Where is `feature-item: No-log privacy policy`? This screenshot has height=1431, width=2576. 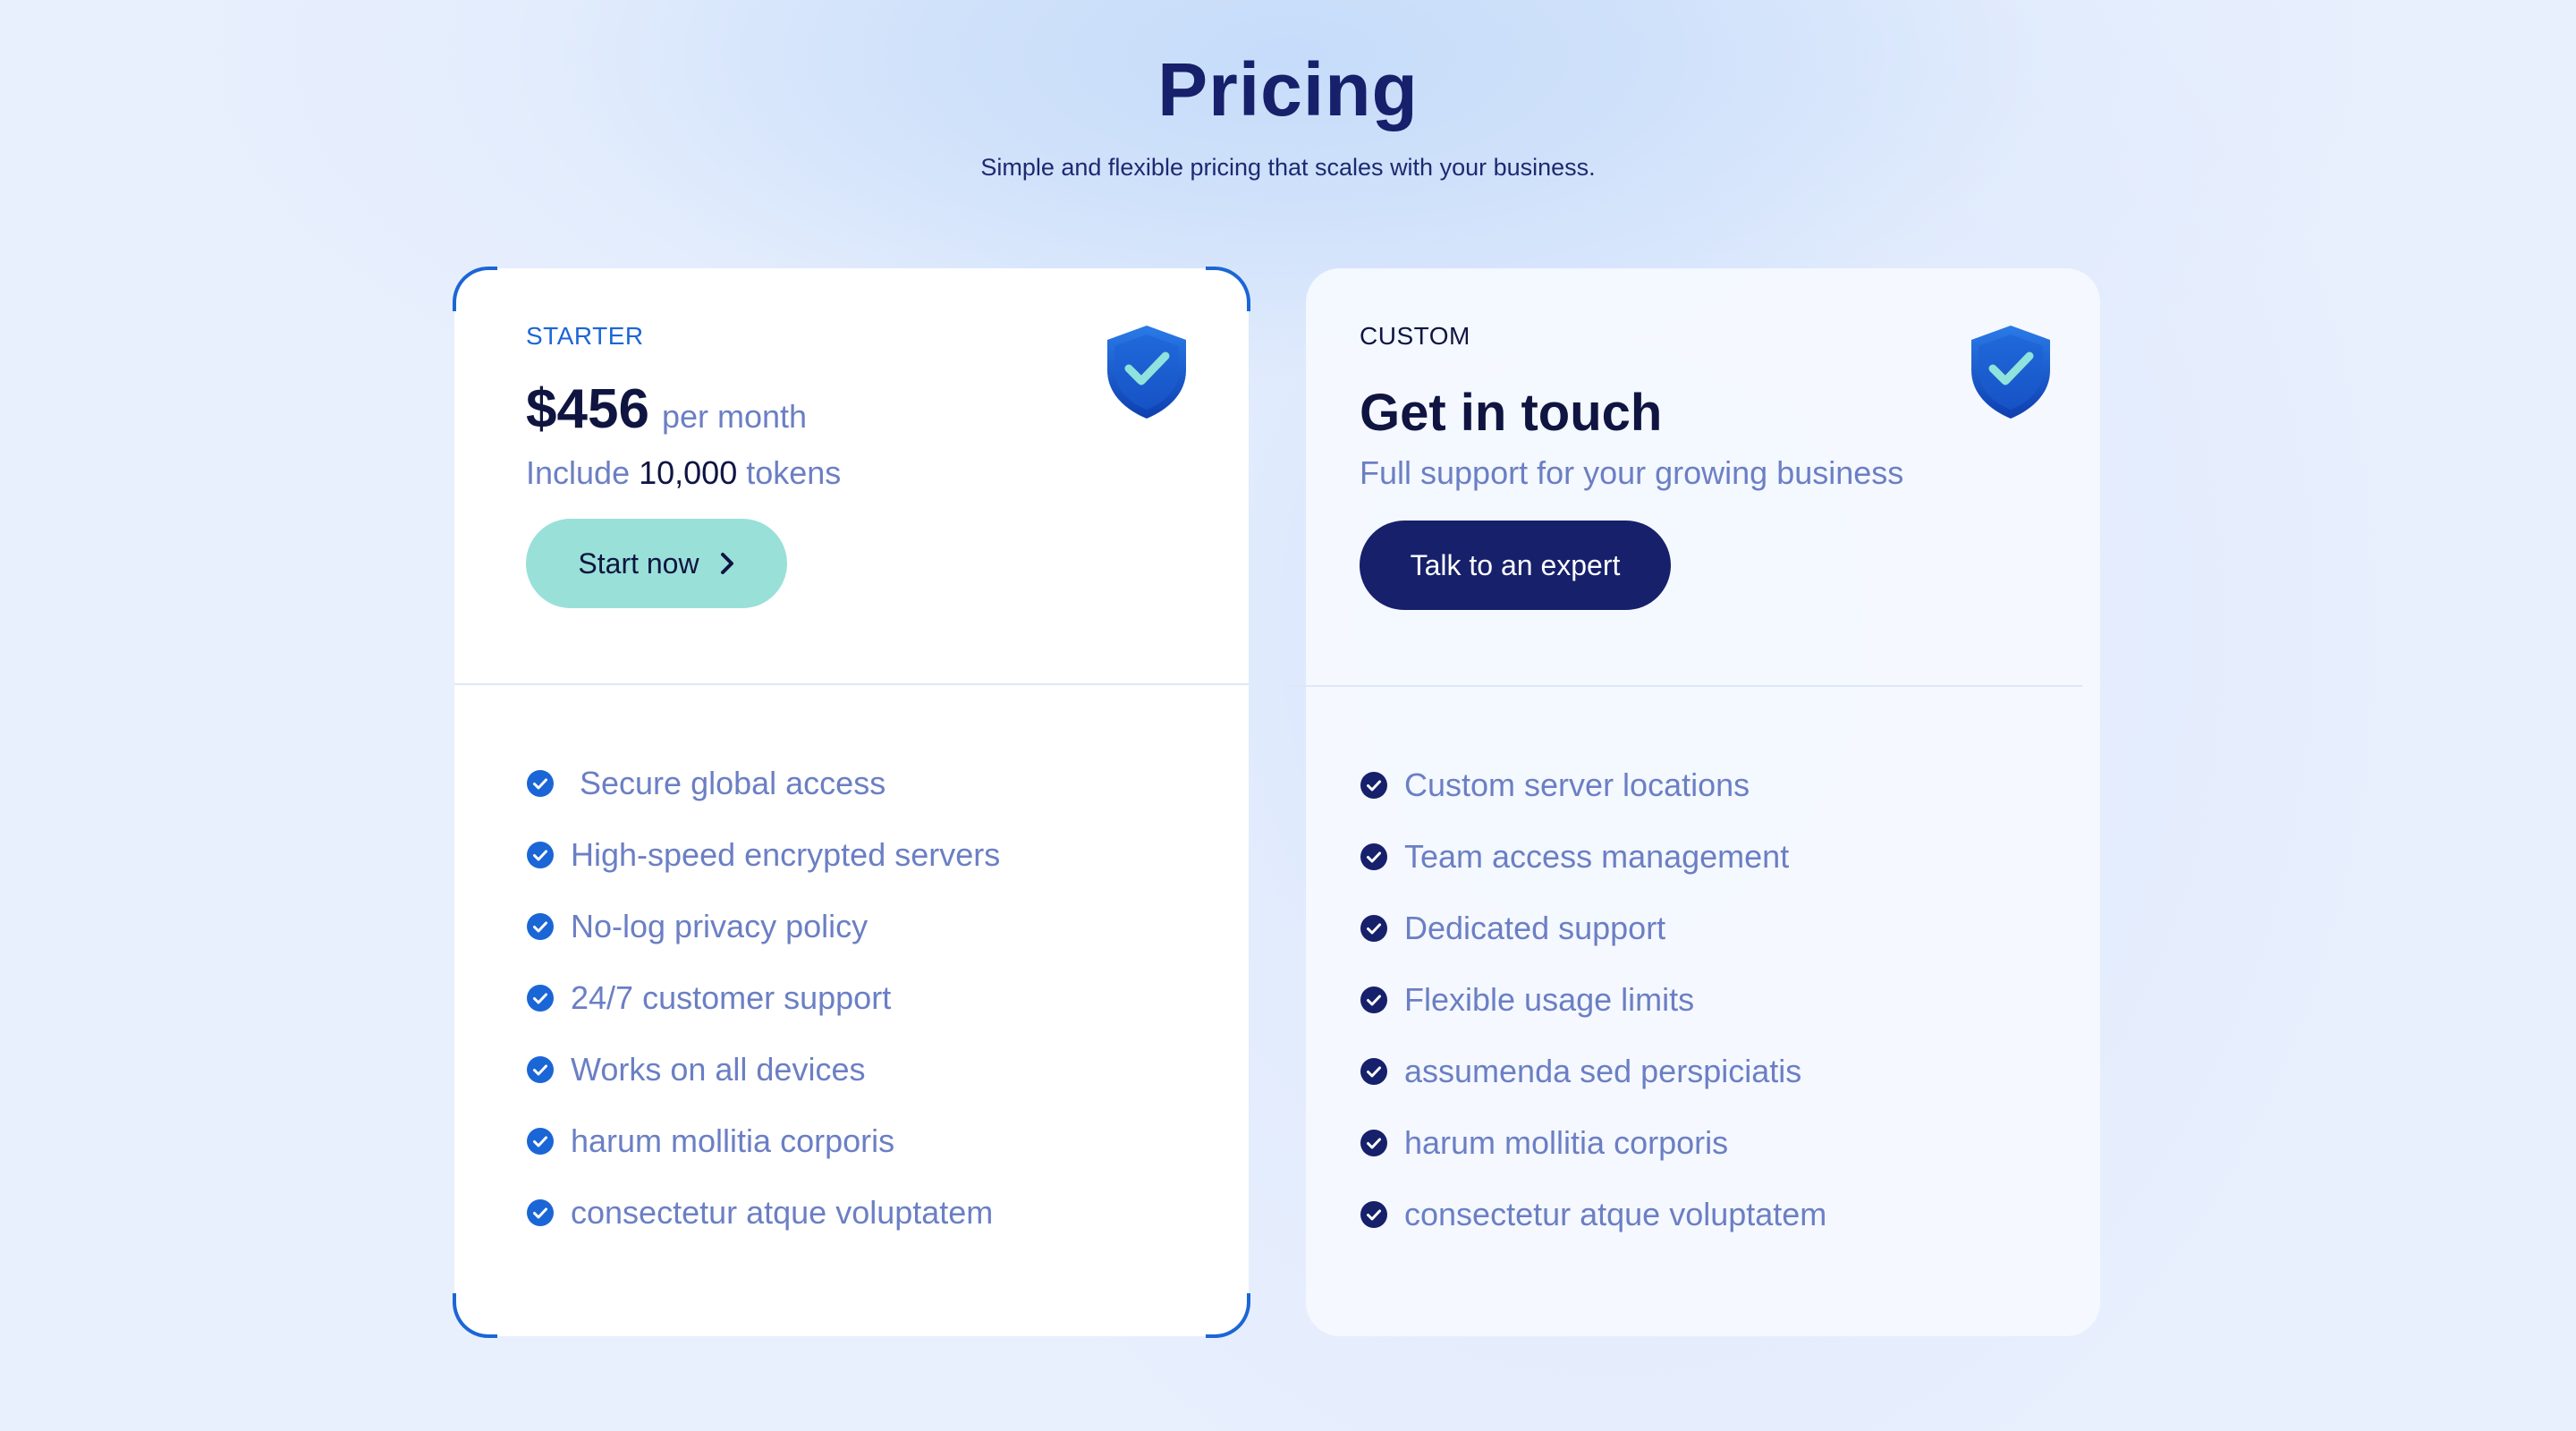
feature-item: No-log privacy policy is located at coordinates (763, 927).